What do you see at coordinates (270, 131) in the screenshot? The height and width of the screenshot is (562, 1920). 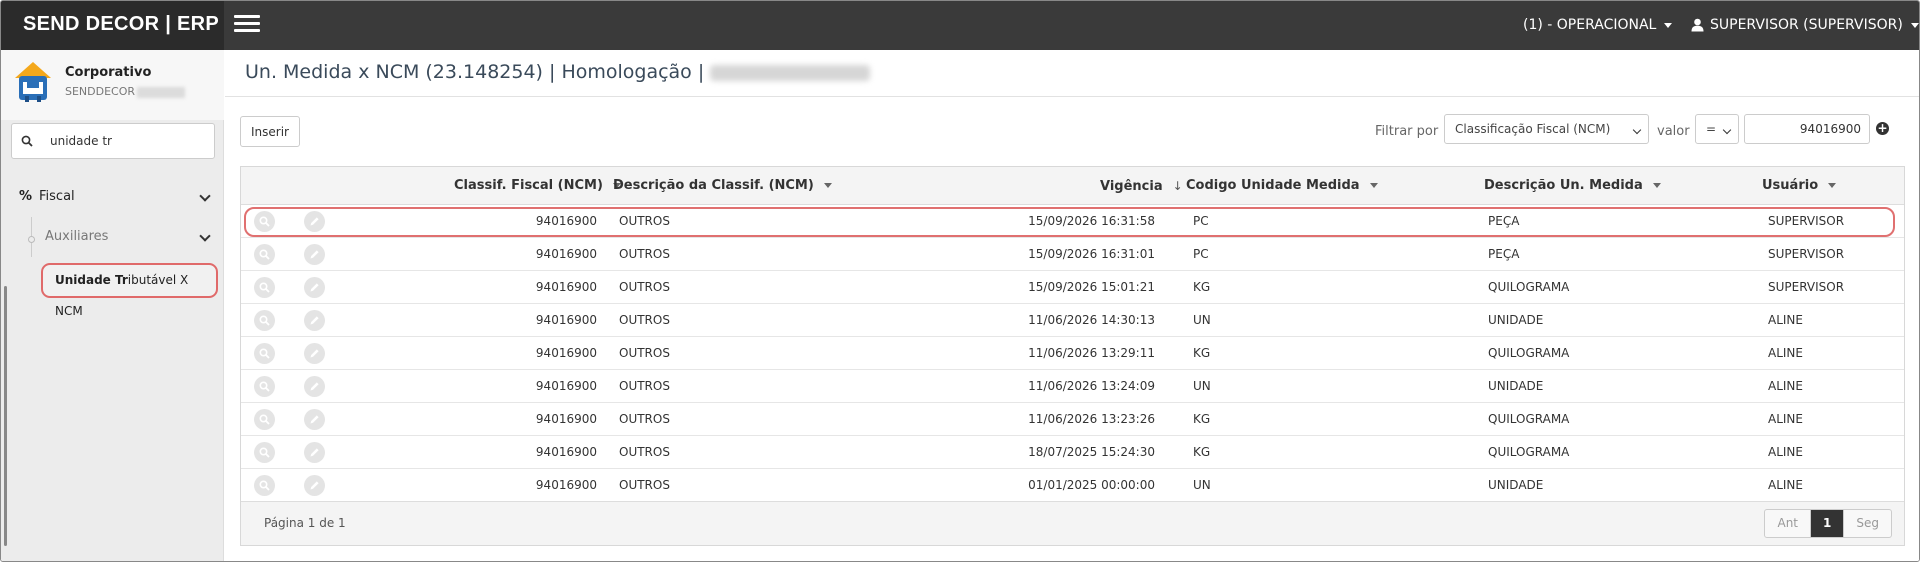 I see `insert-button: Inserir` at bounding box center [270, 131].